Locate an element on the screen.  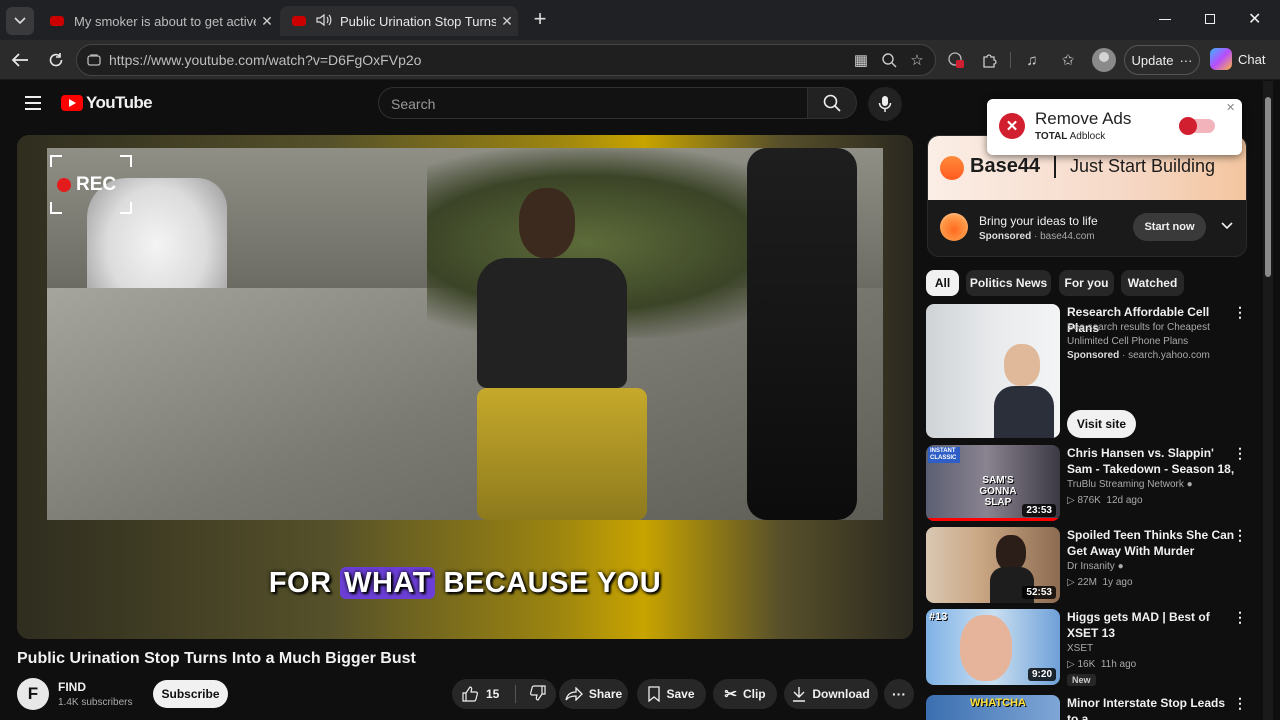
close-popup-icon: ✕ is located at coordinates (1230, 107).